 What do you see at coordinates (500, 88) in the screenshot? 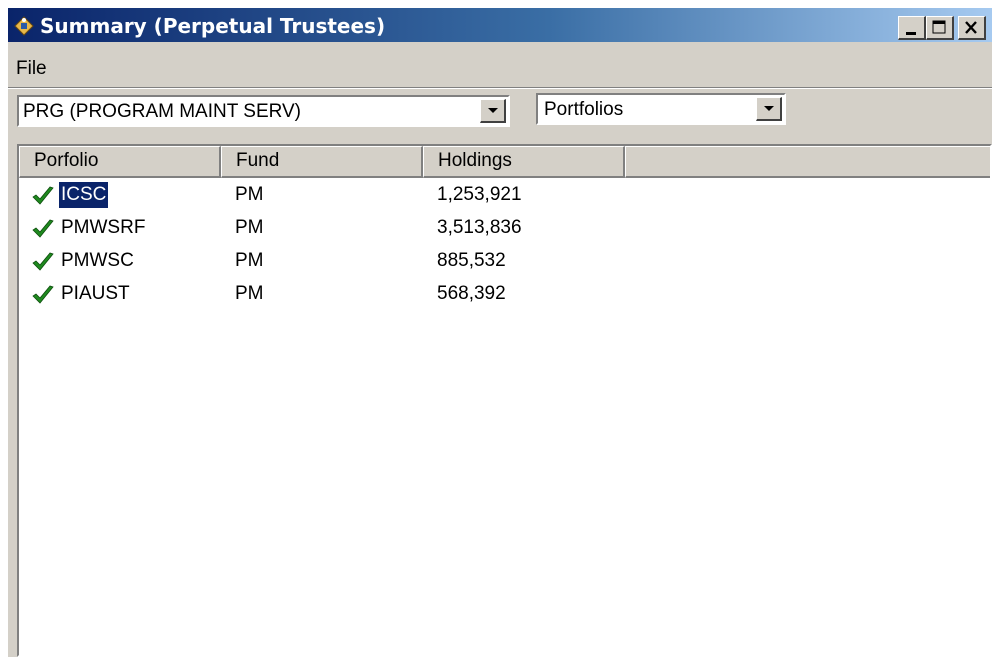
I see `menu-divider` at bounding box center [500, 88].